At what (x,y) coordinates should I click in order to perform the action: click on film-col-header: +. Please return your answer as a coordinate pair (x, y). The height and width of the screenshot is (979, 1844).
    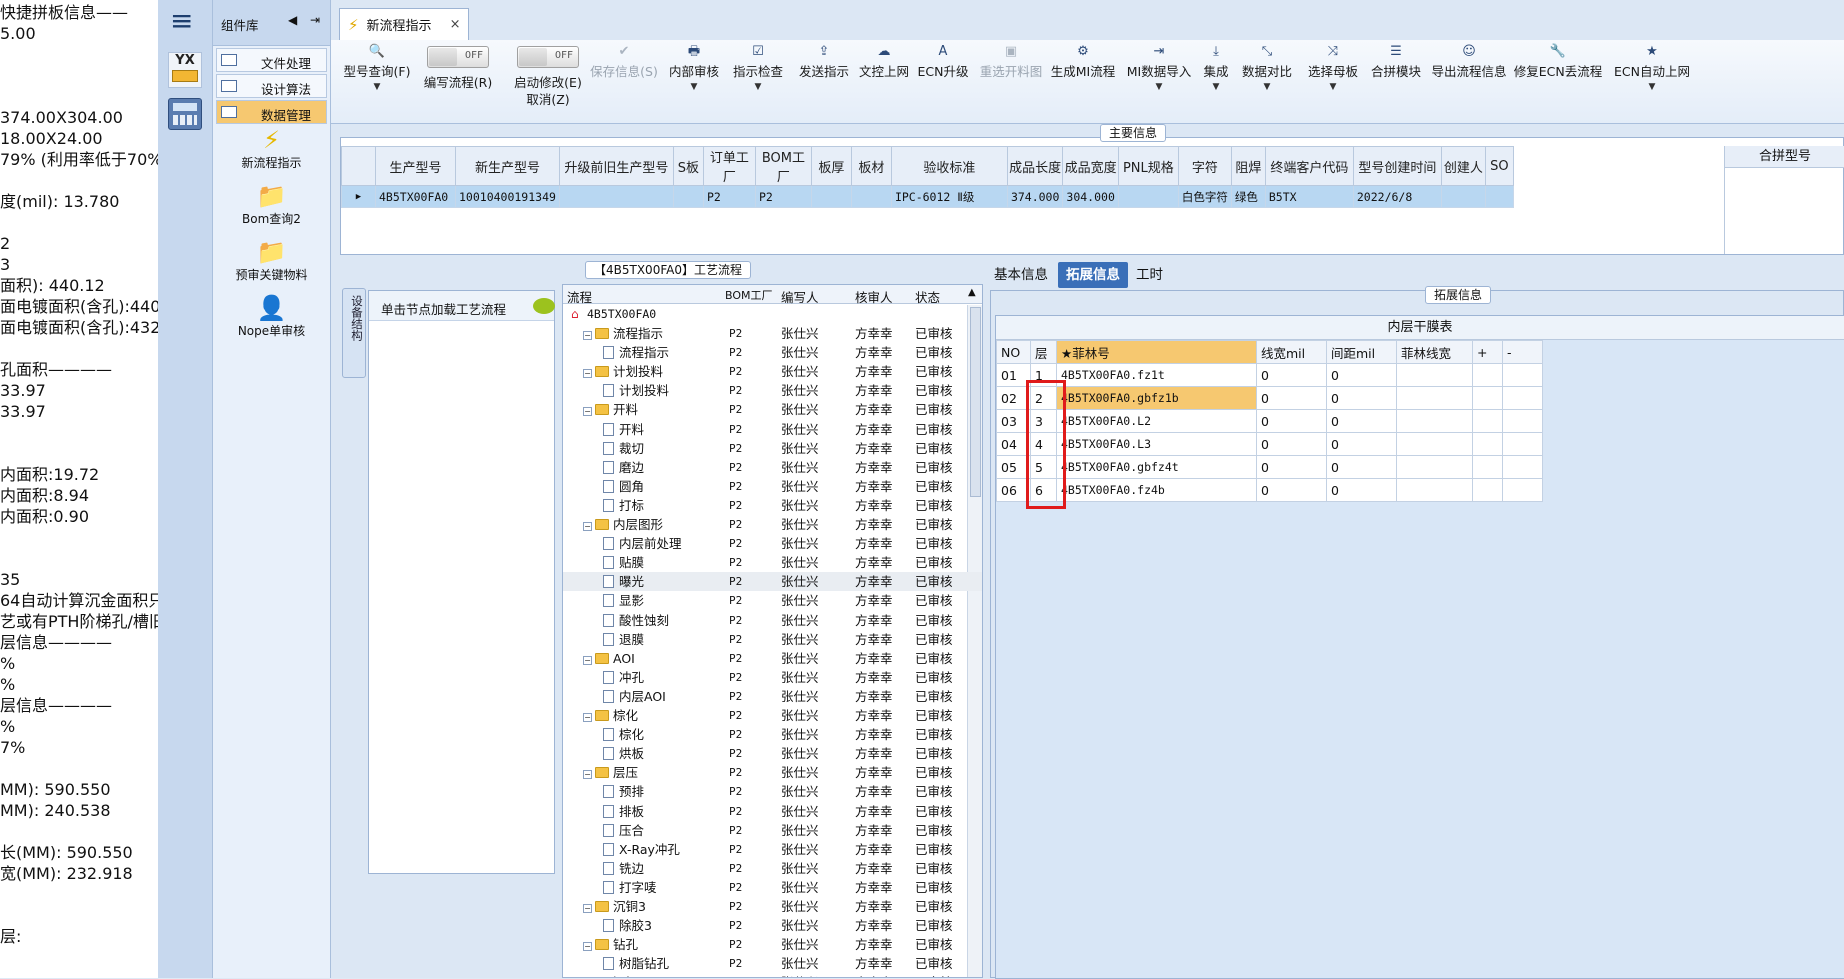
    Looking at the image, I should click on (1487, 352).